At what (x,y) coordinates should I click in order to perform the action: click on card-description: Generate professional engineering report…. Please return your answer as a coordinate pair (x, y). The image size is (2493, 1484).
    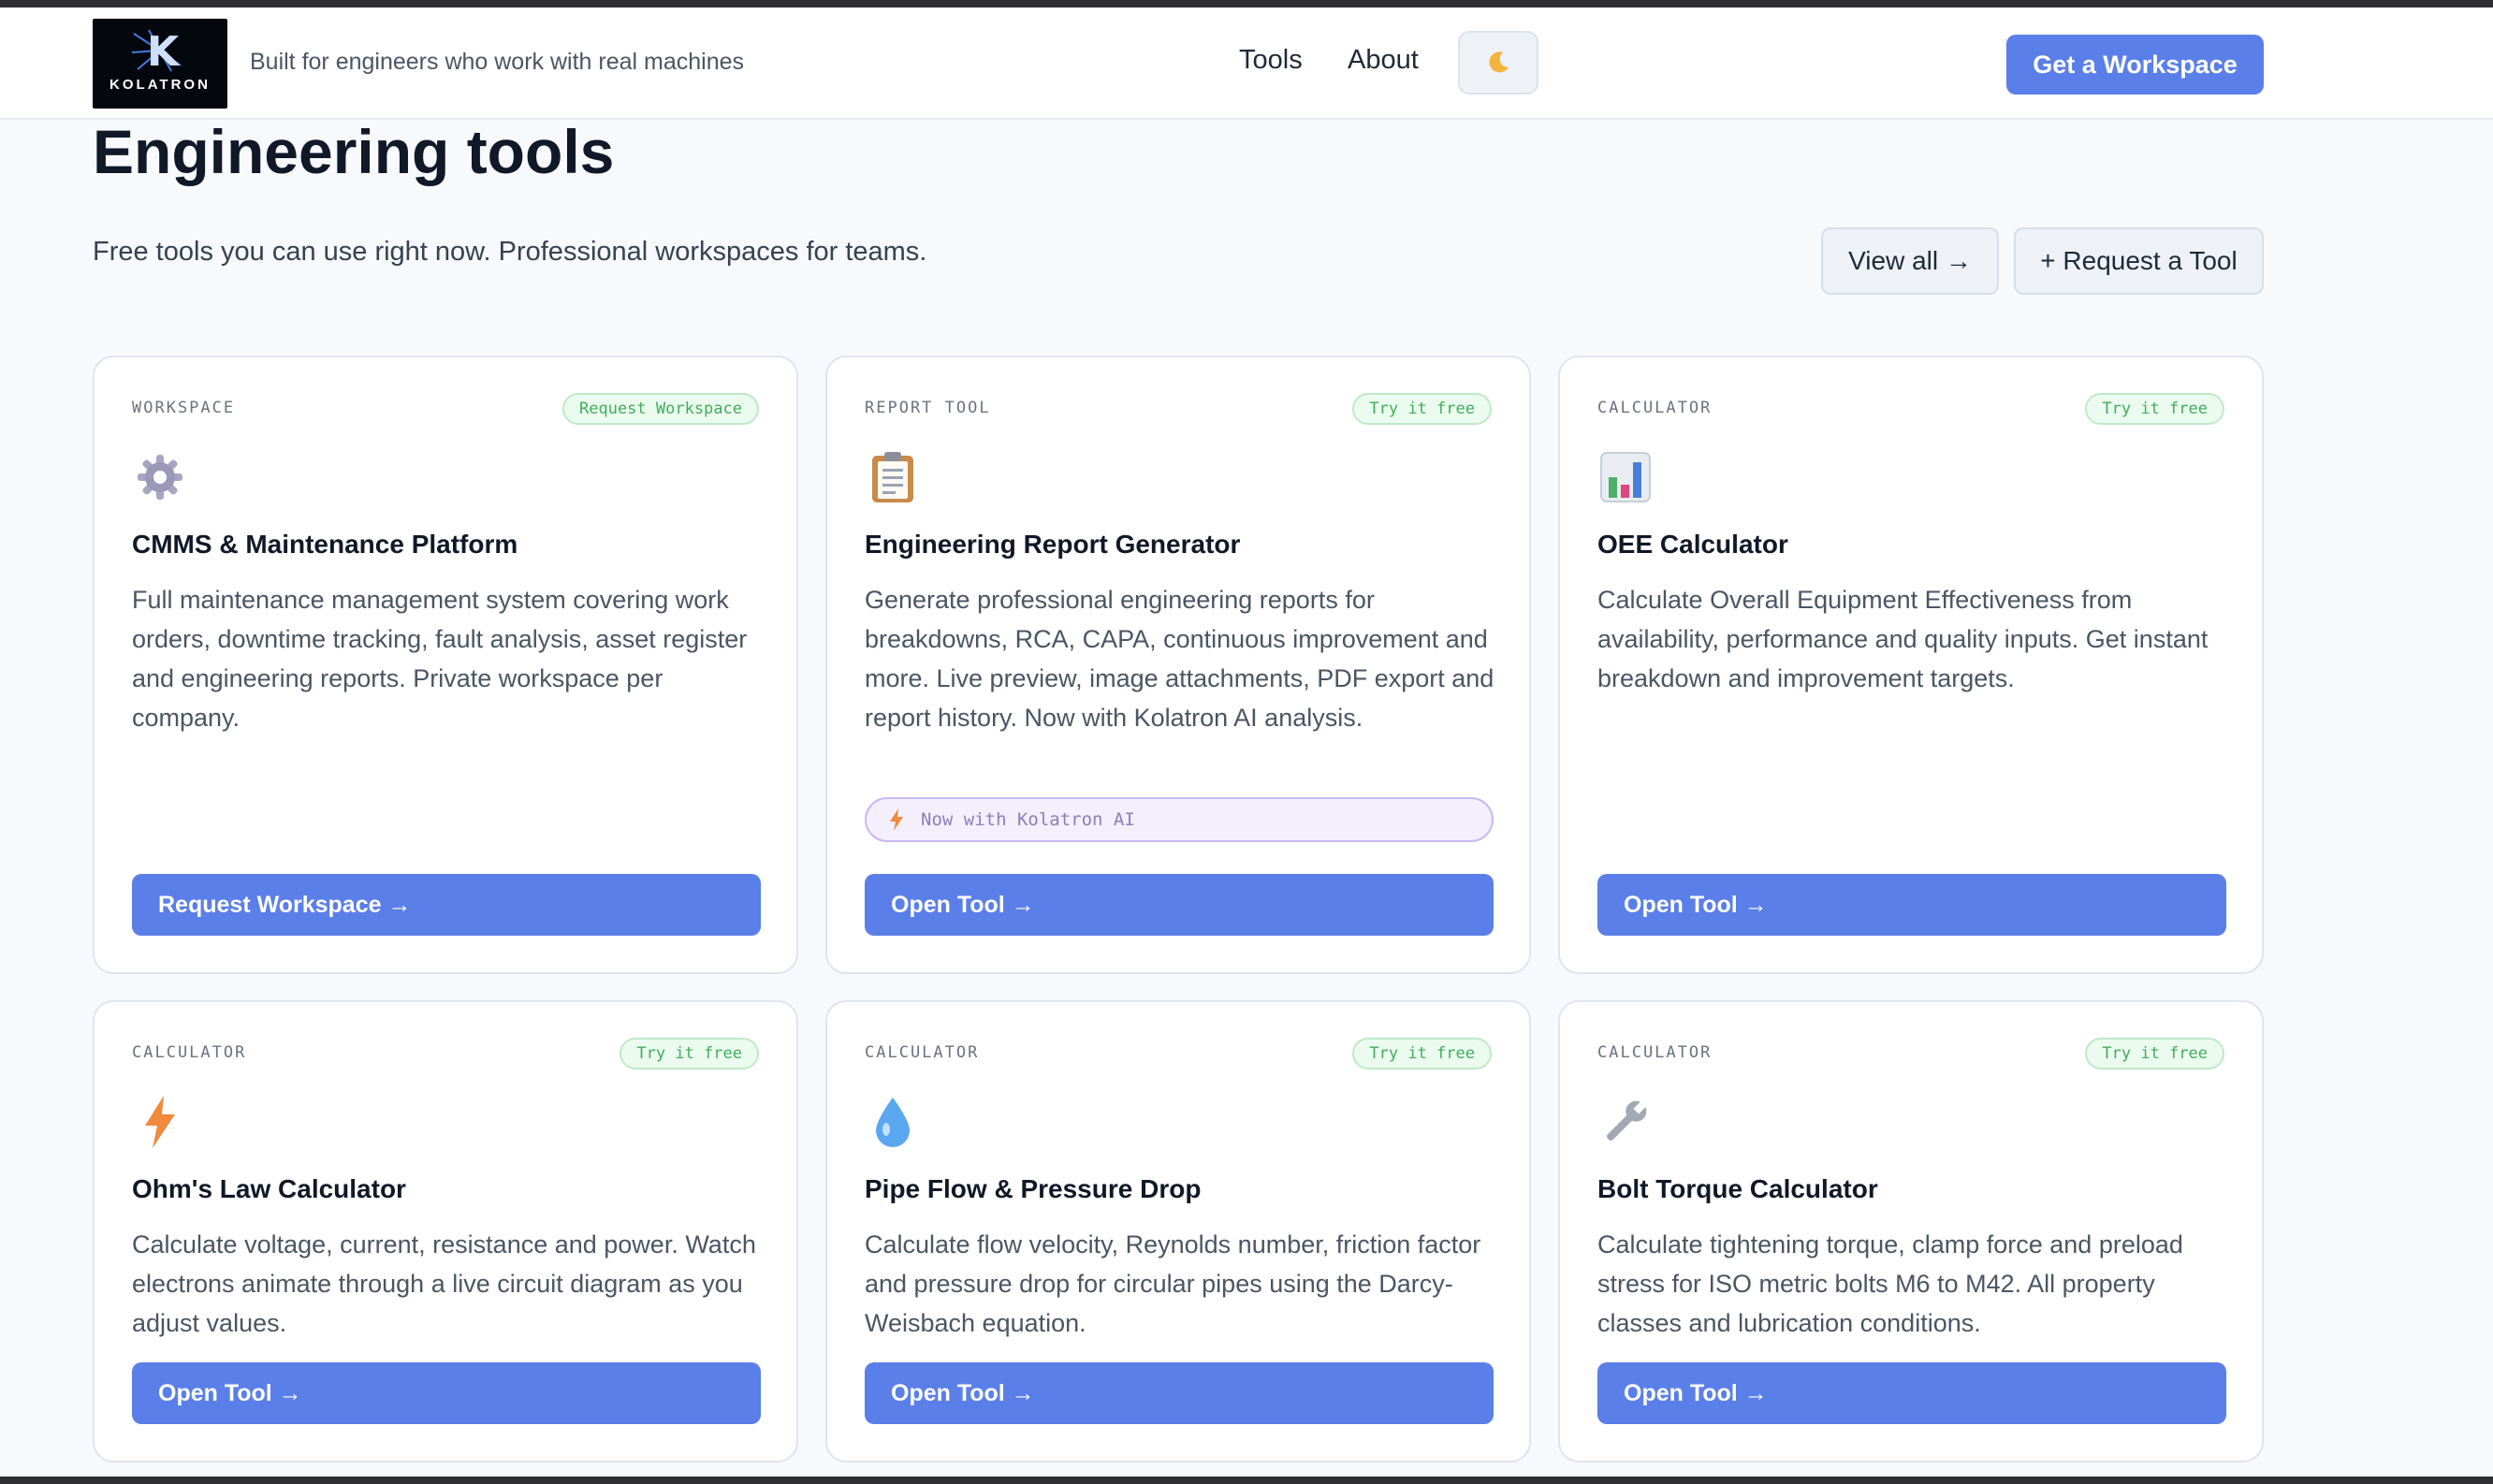
    Looking at the image, I should click on (1179, 659).